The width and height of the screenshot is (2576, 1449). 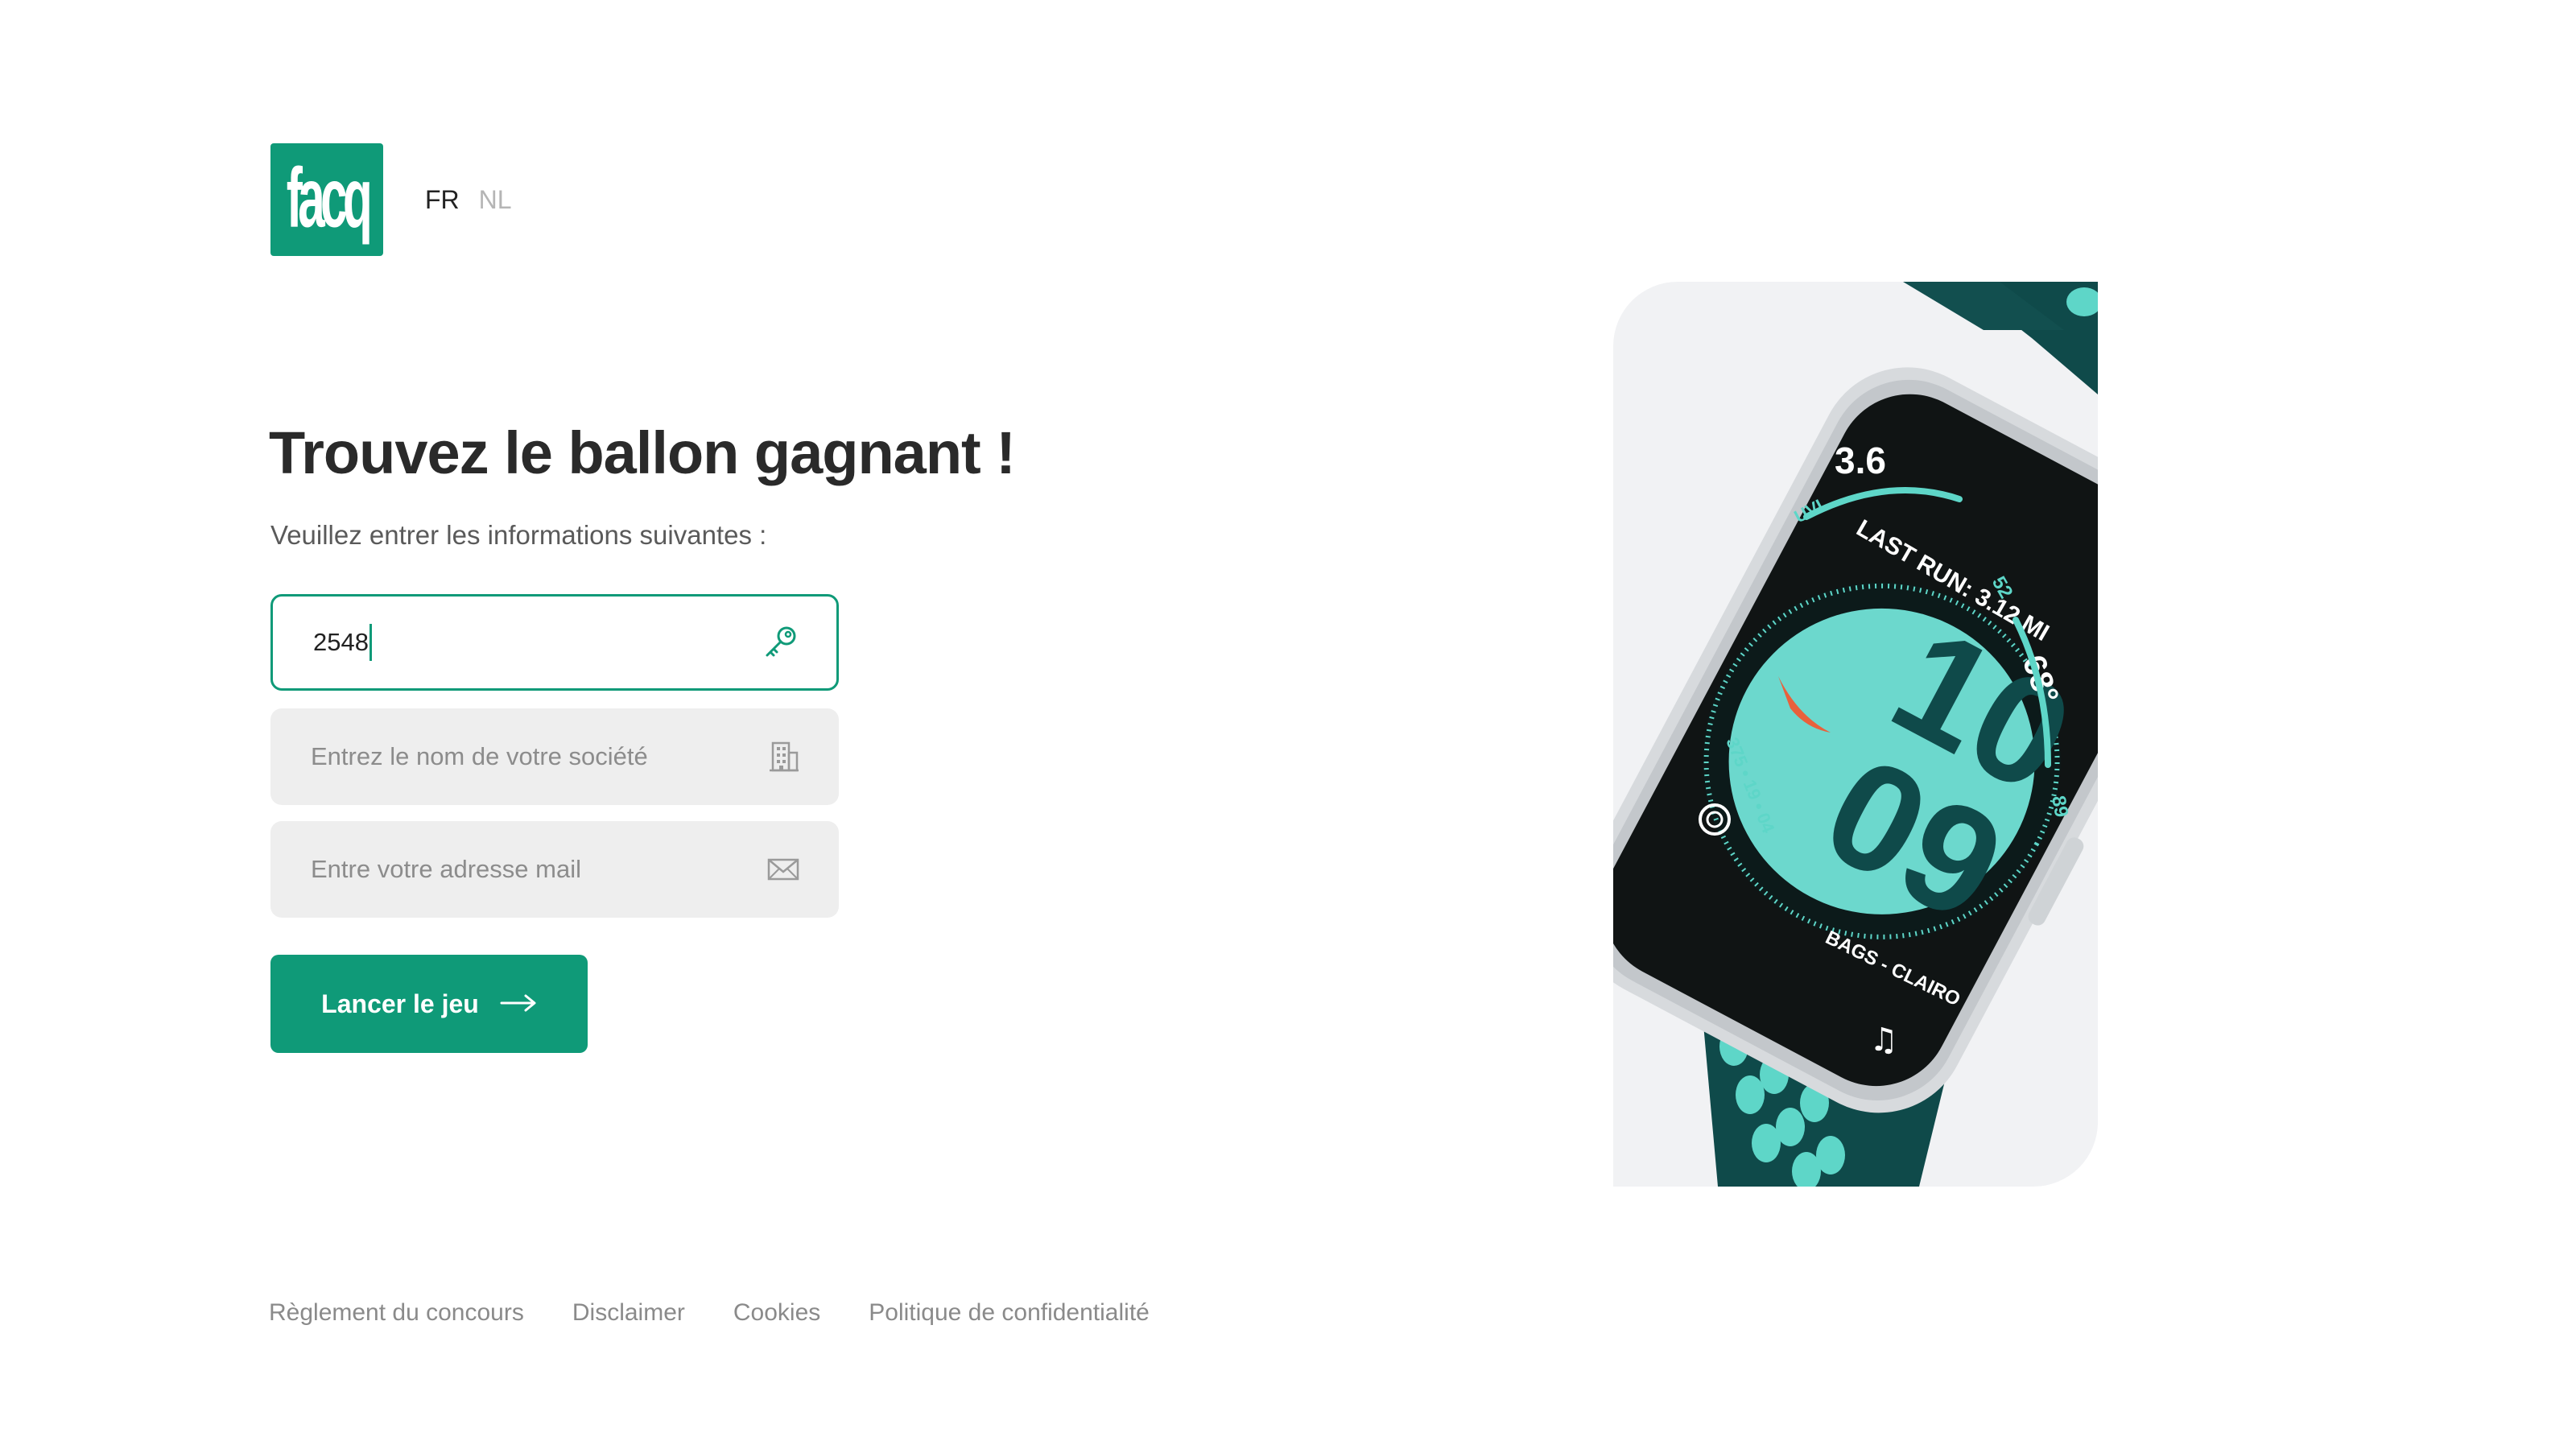 I want to click on footer-link-privacy: Politique de confidentialité, so click(x=1009, y=1313).